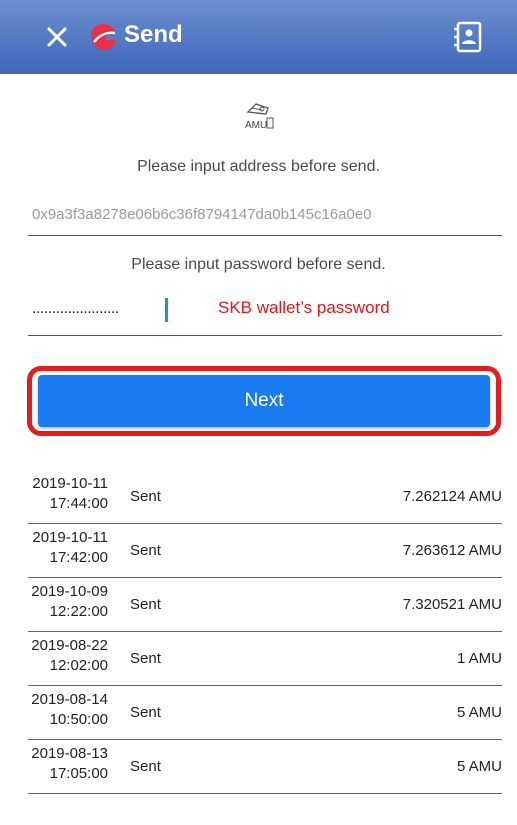 Image resolution: width=517 pixels, height=825 pixels. I want to click on transaction-row: 2019-08-13 17:05:00 Sent 5 AMU, so click(265, 767).